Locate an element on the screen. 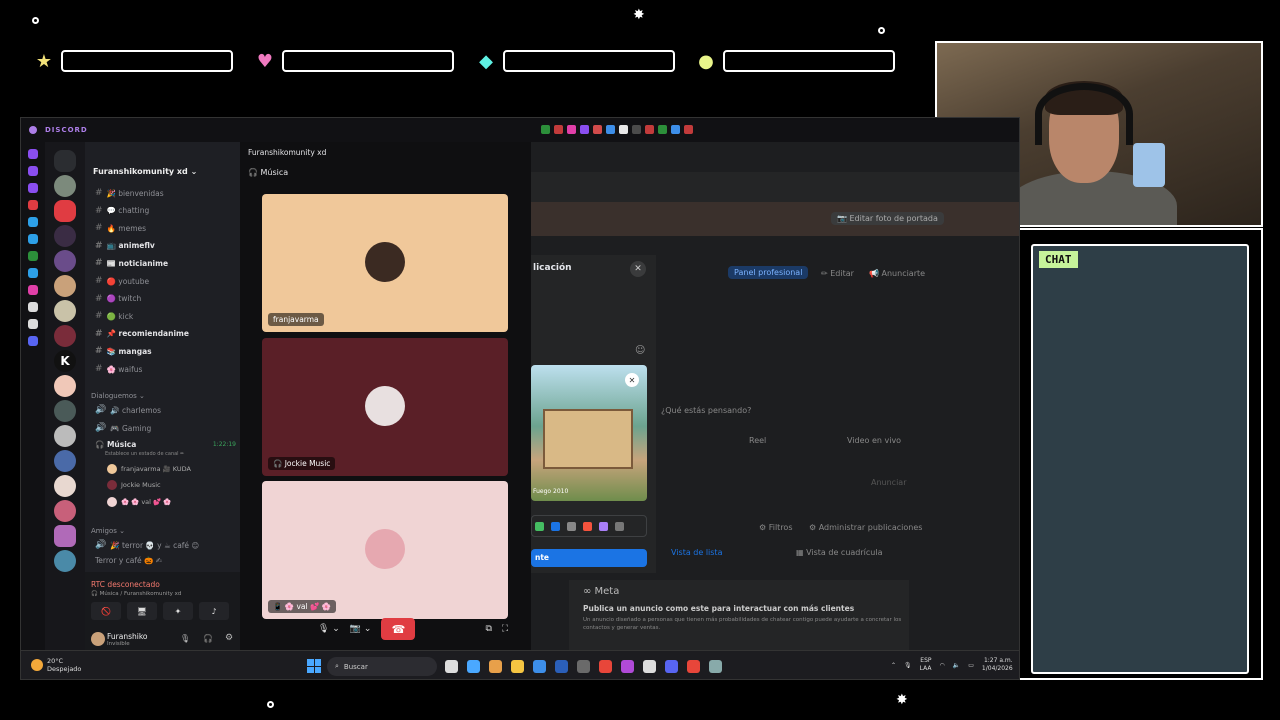  grid-view-tab: ▦ Vista de cuadrícula is located at coordinates (839, 552).